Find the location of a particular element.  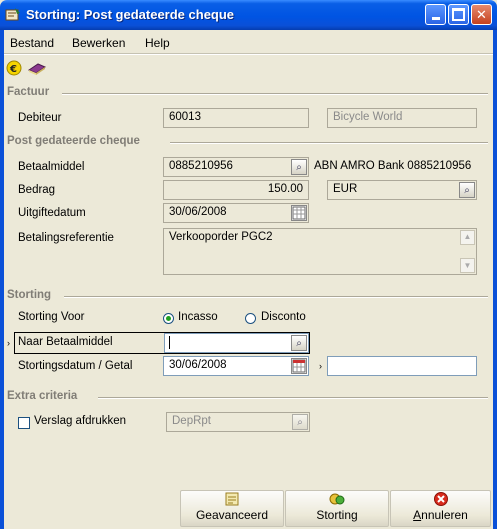

betaalmiddel-label: Betaalmiddel is located at coordinates (51, 167).